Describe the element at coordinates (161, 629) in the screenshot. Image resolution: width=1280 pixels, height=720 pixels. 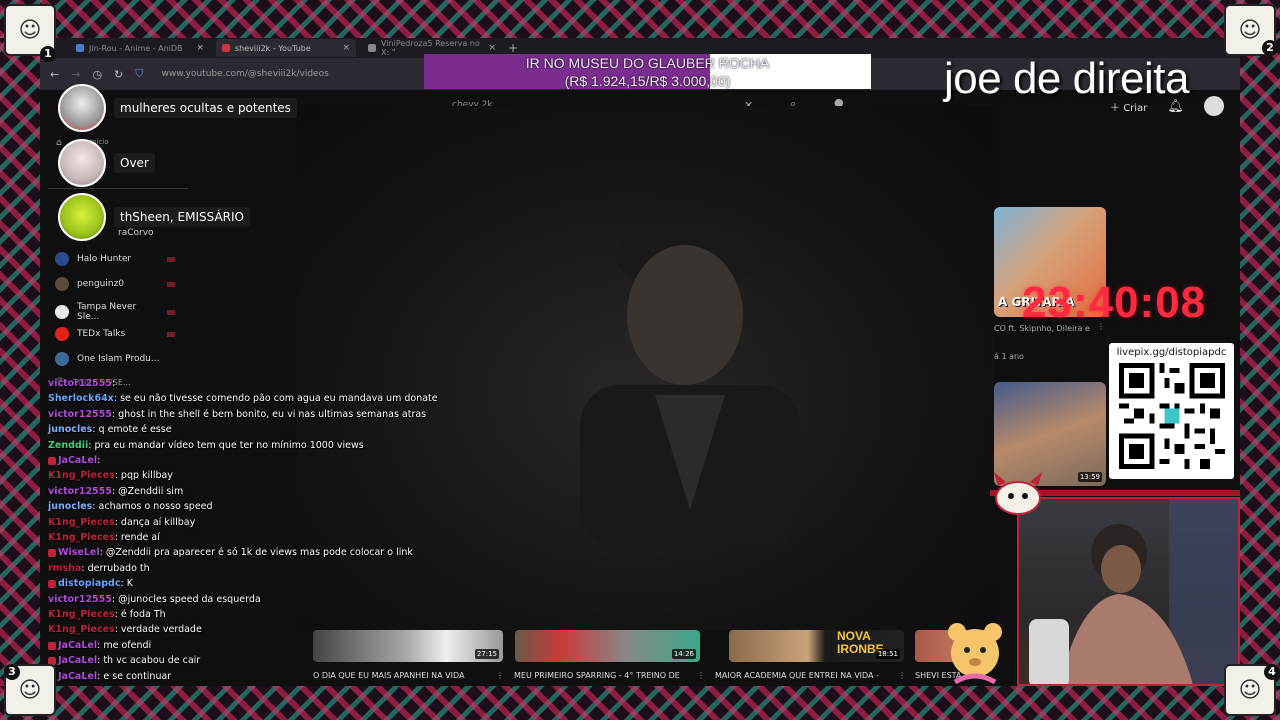
I see `chat-text: verdade verdade` at that location.